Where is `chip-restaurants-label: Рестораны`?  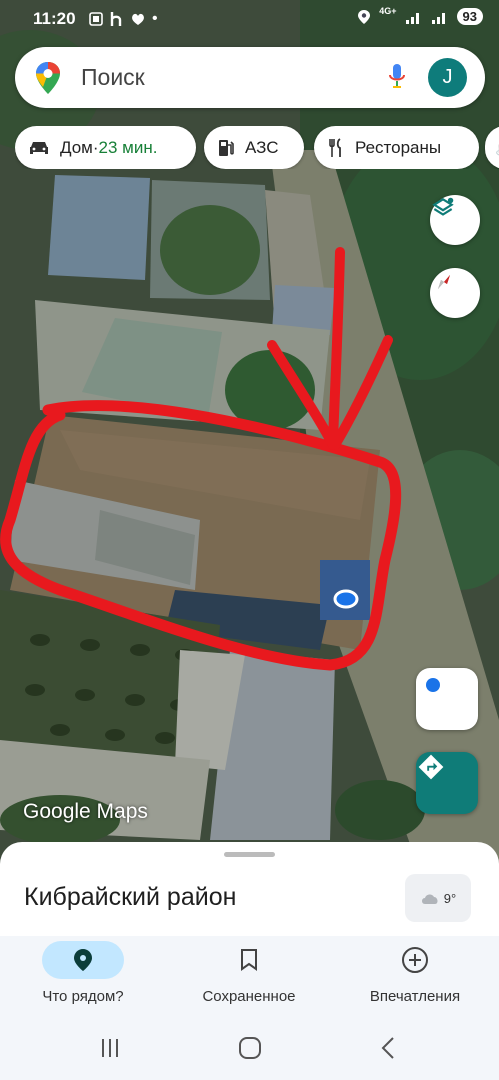
chip-restaurants-label: Рестораны is located at coordinates (398, 147).